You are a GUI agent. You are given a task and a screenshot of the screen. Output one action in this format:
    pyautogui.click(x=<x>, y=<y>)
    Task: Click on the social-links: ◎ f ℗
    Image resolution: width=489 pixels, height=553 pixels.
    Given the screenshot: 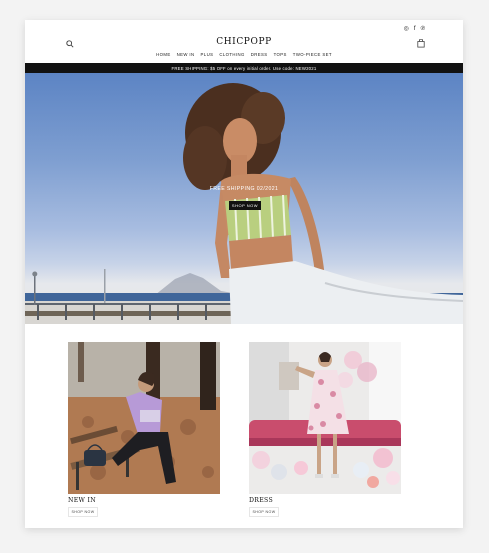 What is the action you would take?
    pyautogui.click(x=414, y=29)
    